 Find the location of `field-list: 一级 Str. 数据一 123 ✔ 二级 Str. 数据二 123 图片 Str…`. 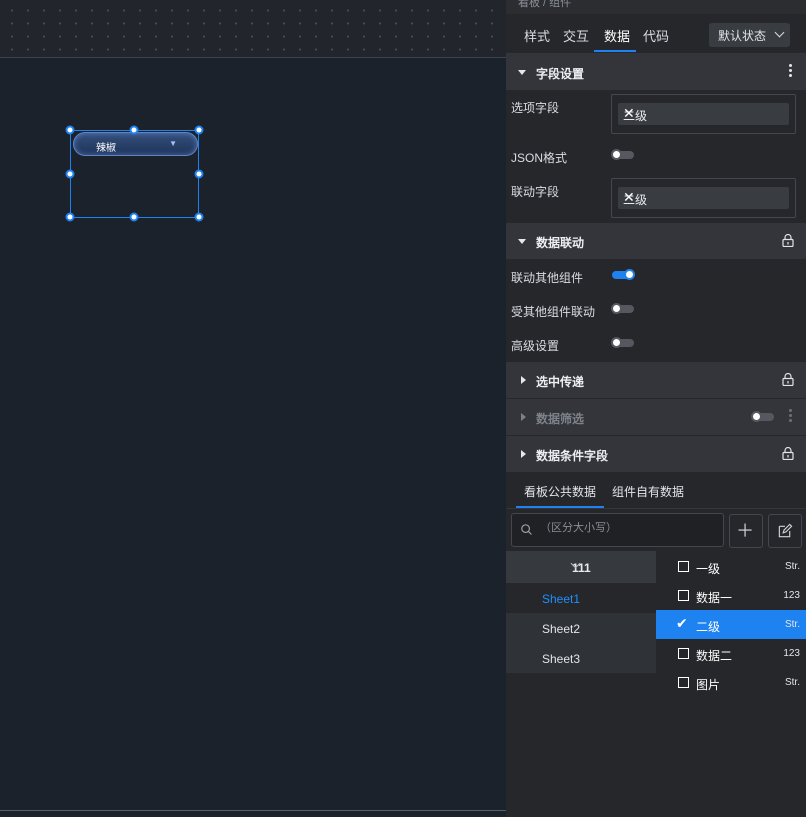

field-list: 一级 Str. 数据一 123 ✔ 二级 Str. 数据二 123 图片 Str… is located at coordinates (731, 623).